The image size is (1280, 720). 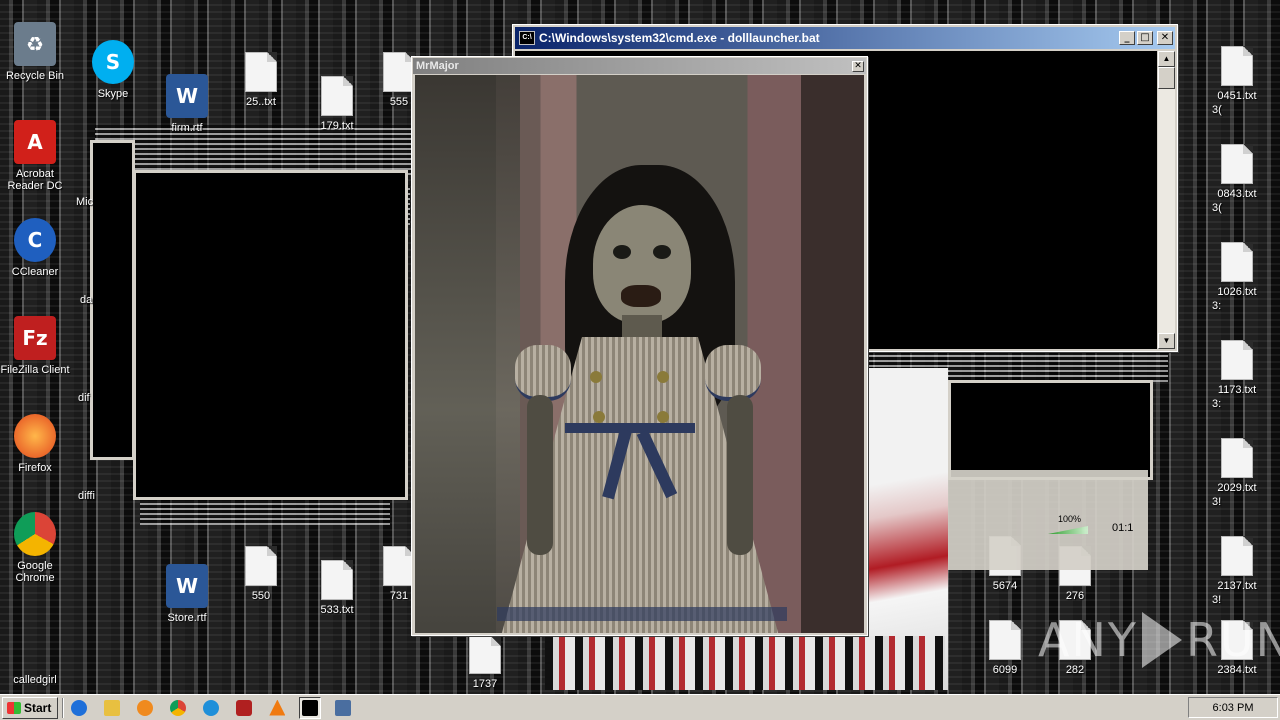 What do you see at coordinates (1070, 519) in the screenshot?
I see `volume-level: 100%` at bounding box center [1070, 519].